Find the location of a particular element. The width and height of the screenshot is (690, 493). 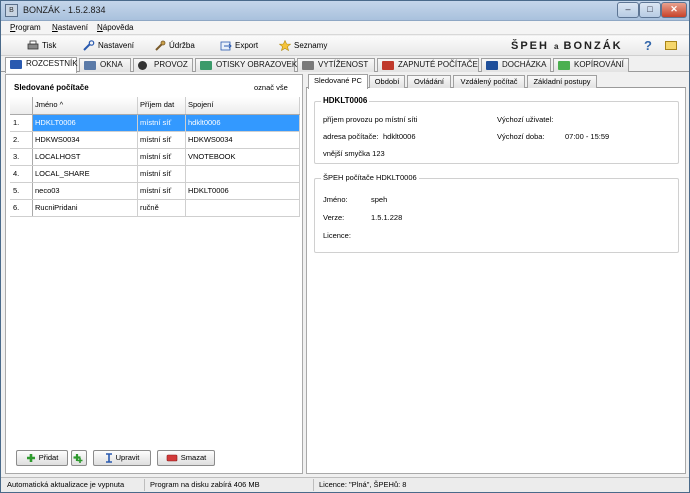

table-row: 3. LOCALHOST místní síť VNOTEBOOK is located at coordinates (155, 157).